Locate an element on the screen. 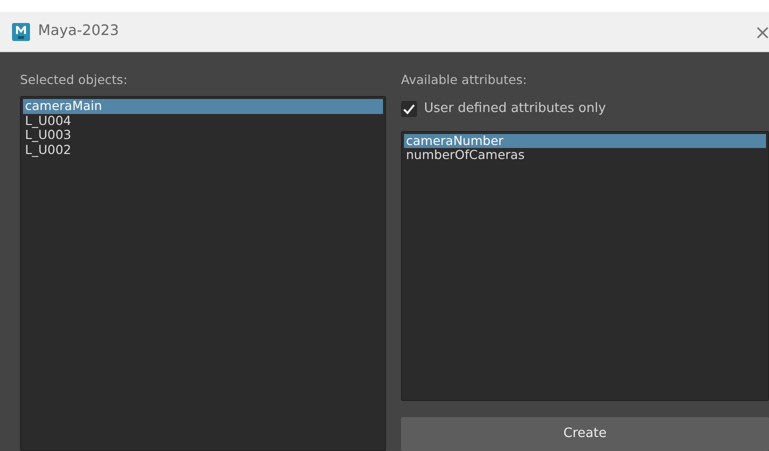 The width and height of the screenshot is (769, 451). list-item: cameraNumber is located at coordinates (585, 141).